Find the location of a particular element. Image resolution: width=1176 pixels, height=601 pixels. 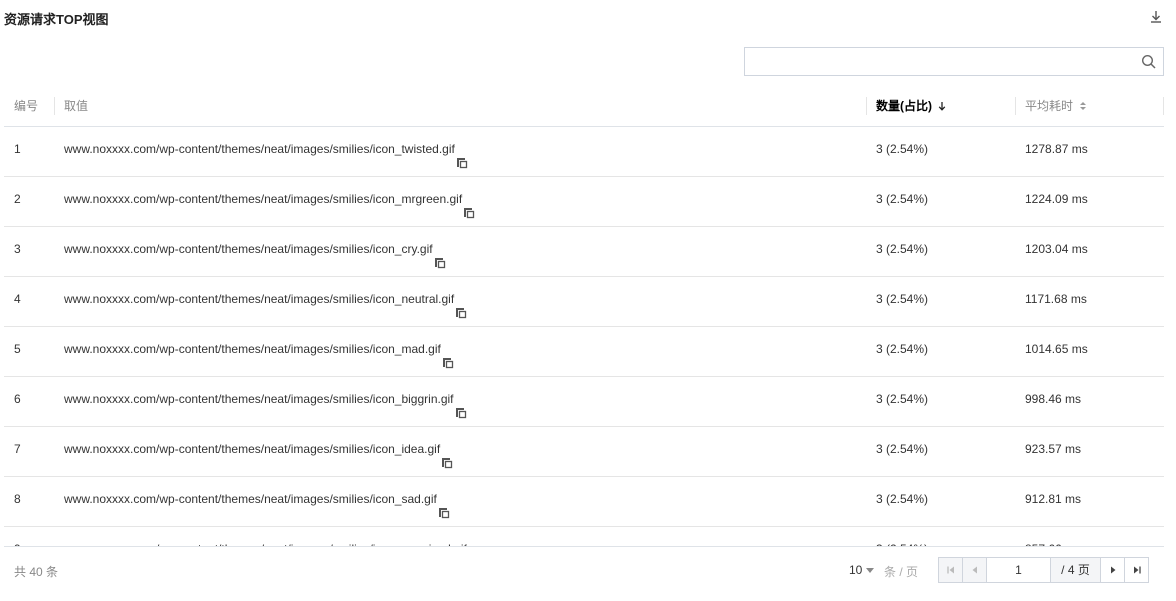

caret-down-icon is located at coordinates (870, 571).